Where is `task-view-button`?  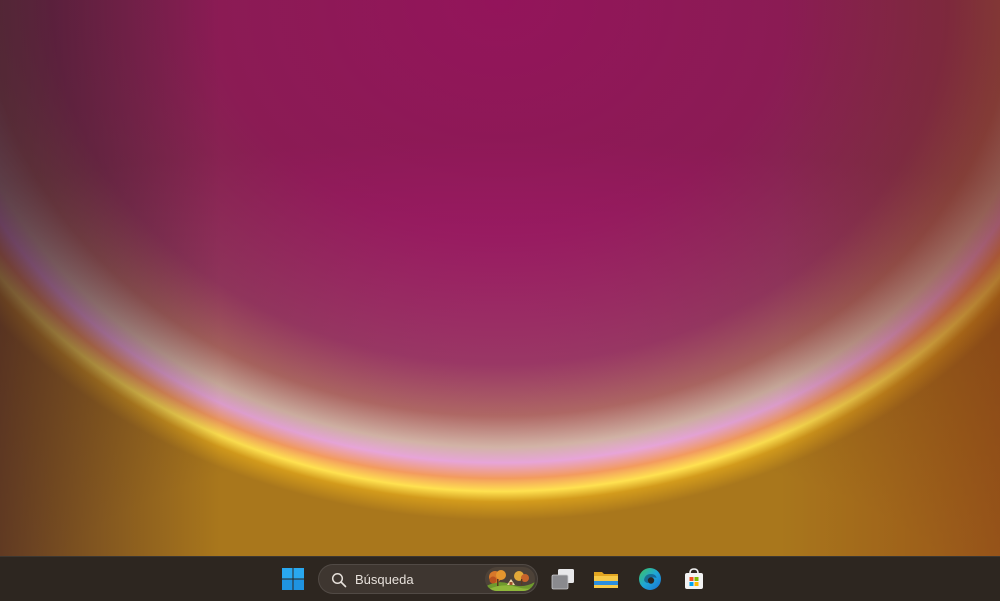
task-view-button is located at coordinates (563, 579).